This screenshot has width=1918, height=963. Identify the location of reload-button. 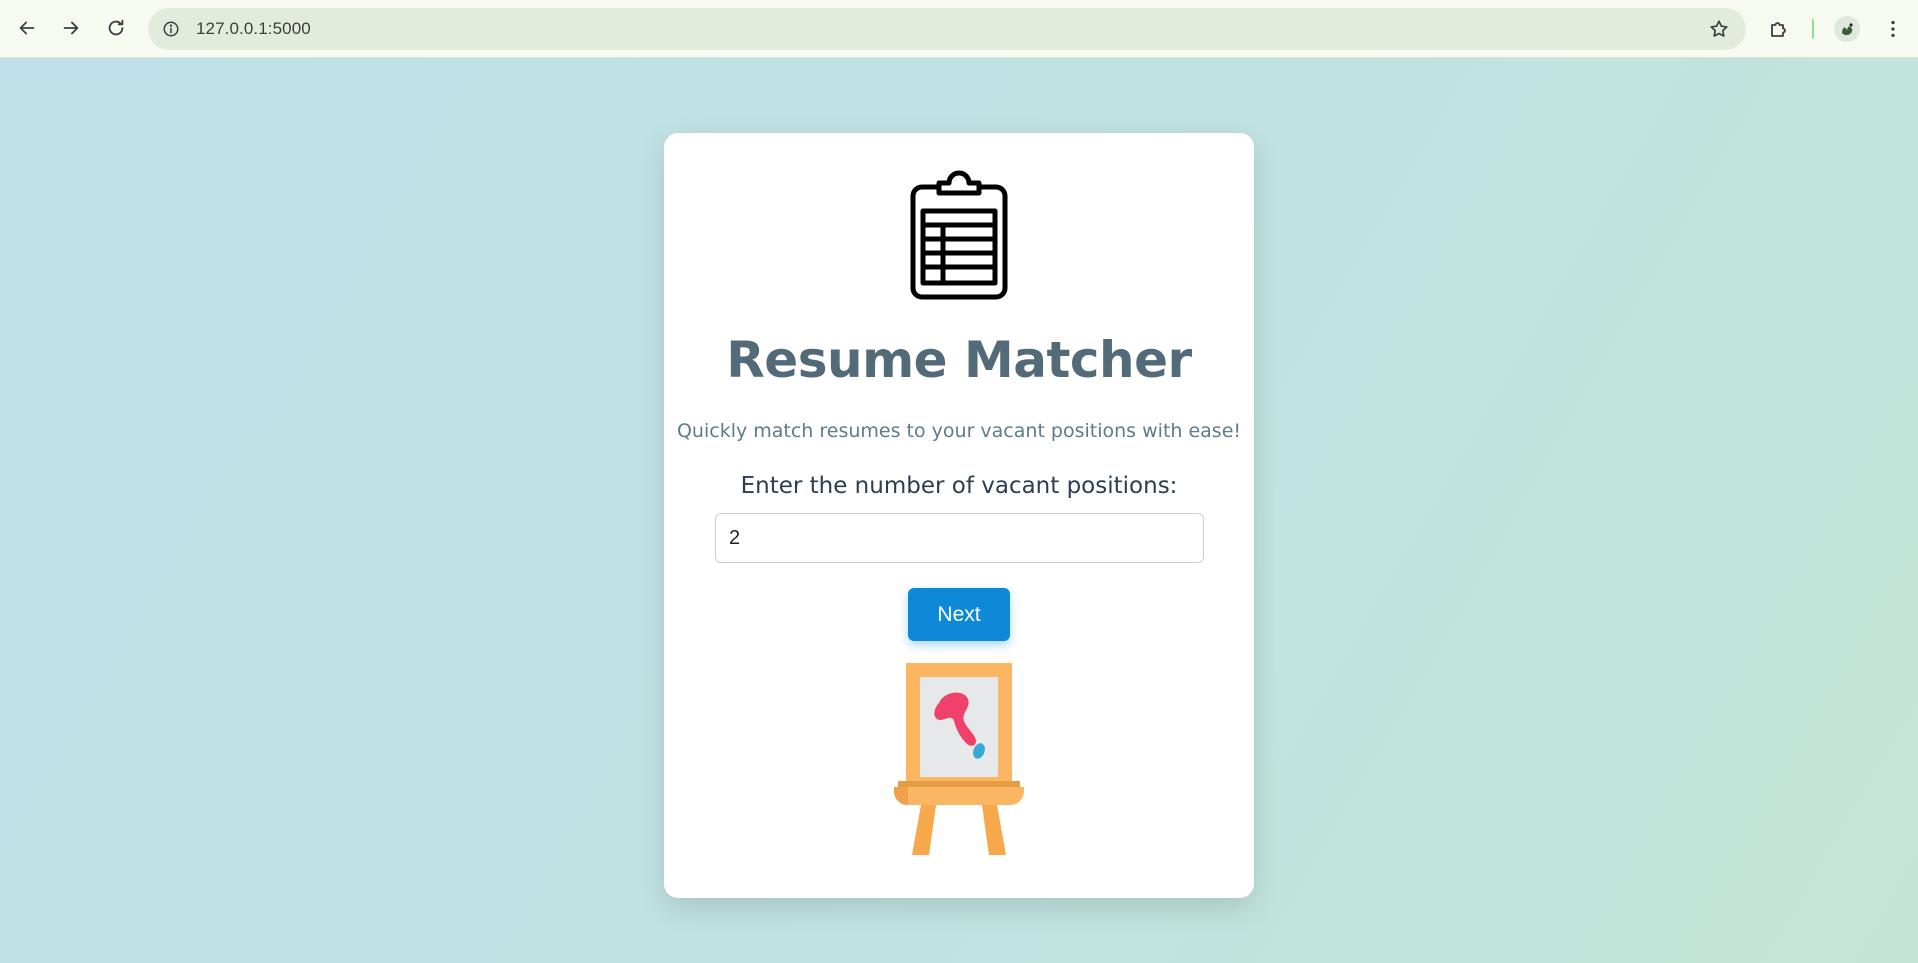
(116, 28).